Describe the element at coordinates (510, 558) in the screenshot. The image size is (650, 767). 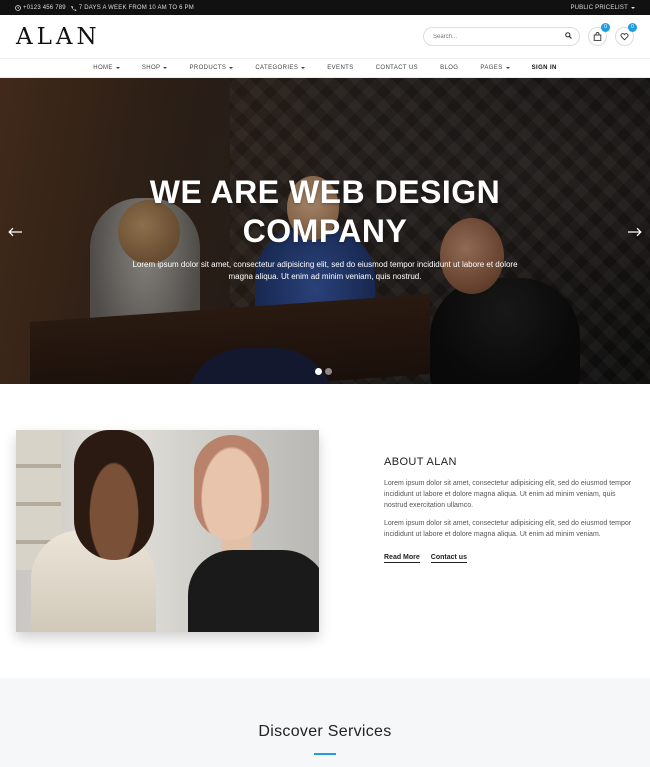
I see `about-links: Read More Contact us` at that location.